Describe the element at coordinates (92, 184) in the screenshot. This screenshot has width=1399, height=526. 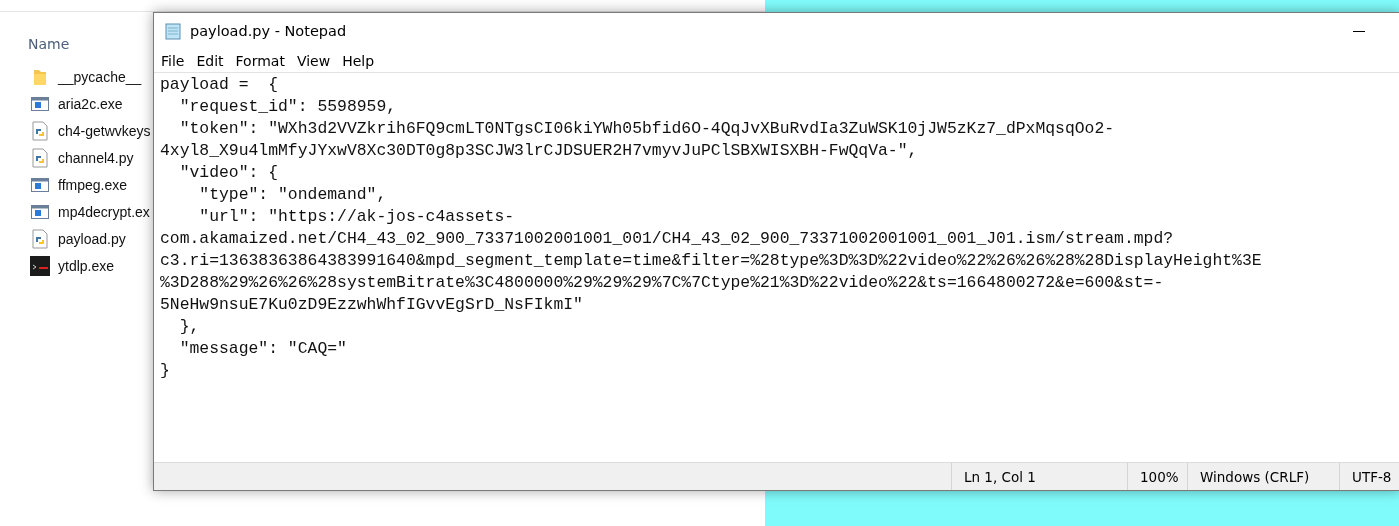
I see `file-name: ffmpeg.exe` at that location.